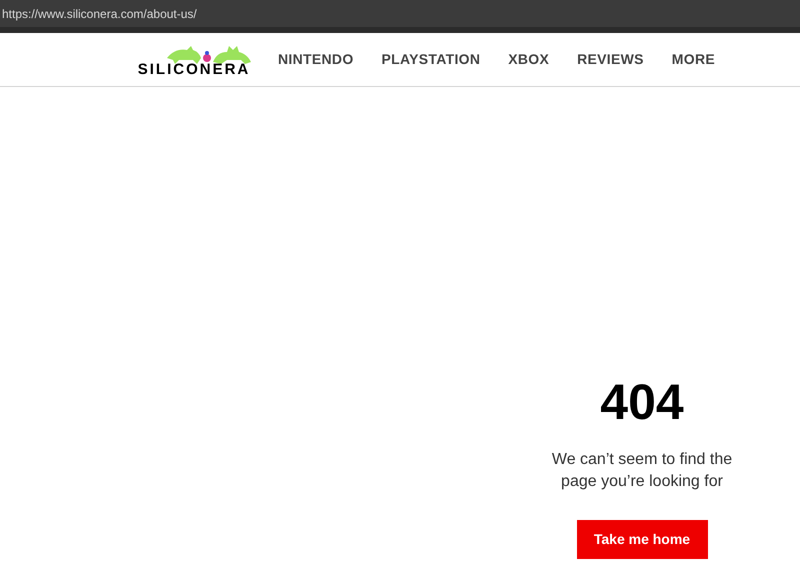 Image resolution: width=800 pixels, height=580 pixels. What do you see at coordinates (610, 59) in the screenshot?
I see `nav-link: REVIEWS` at bounding box center [610, 59].